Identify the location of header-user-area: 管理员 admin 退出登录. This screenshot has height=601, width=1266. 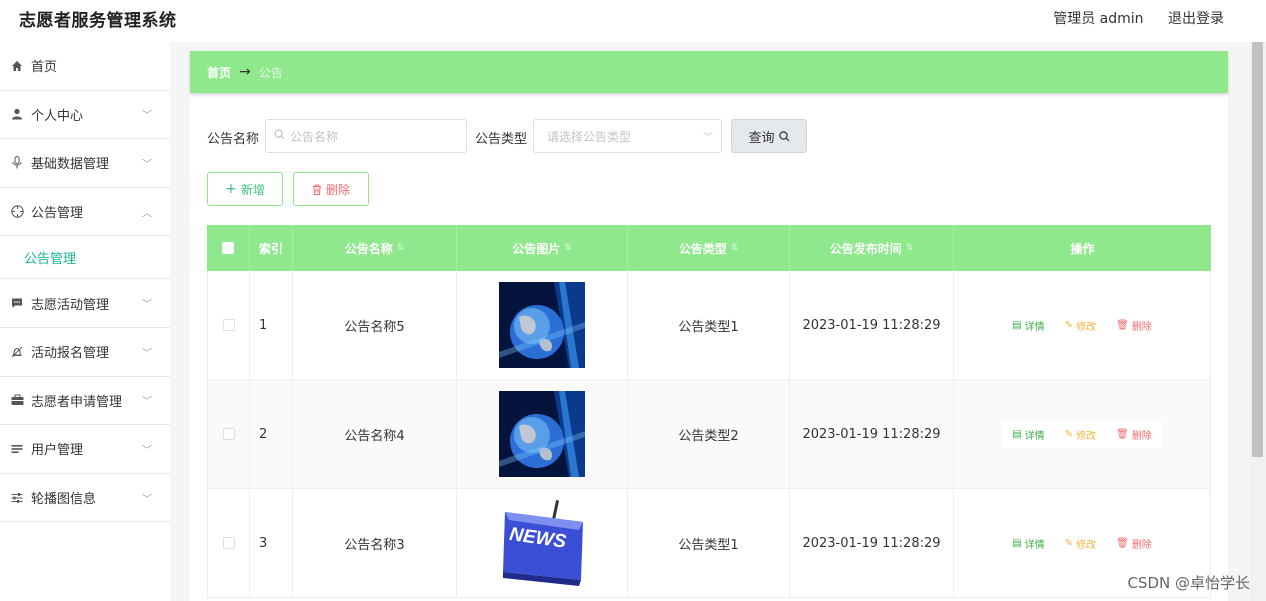
(1128, 18).